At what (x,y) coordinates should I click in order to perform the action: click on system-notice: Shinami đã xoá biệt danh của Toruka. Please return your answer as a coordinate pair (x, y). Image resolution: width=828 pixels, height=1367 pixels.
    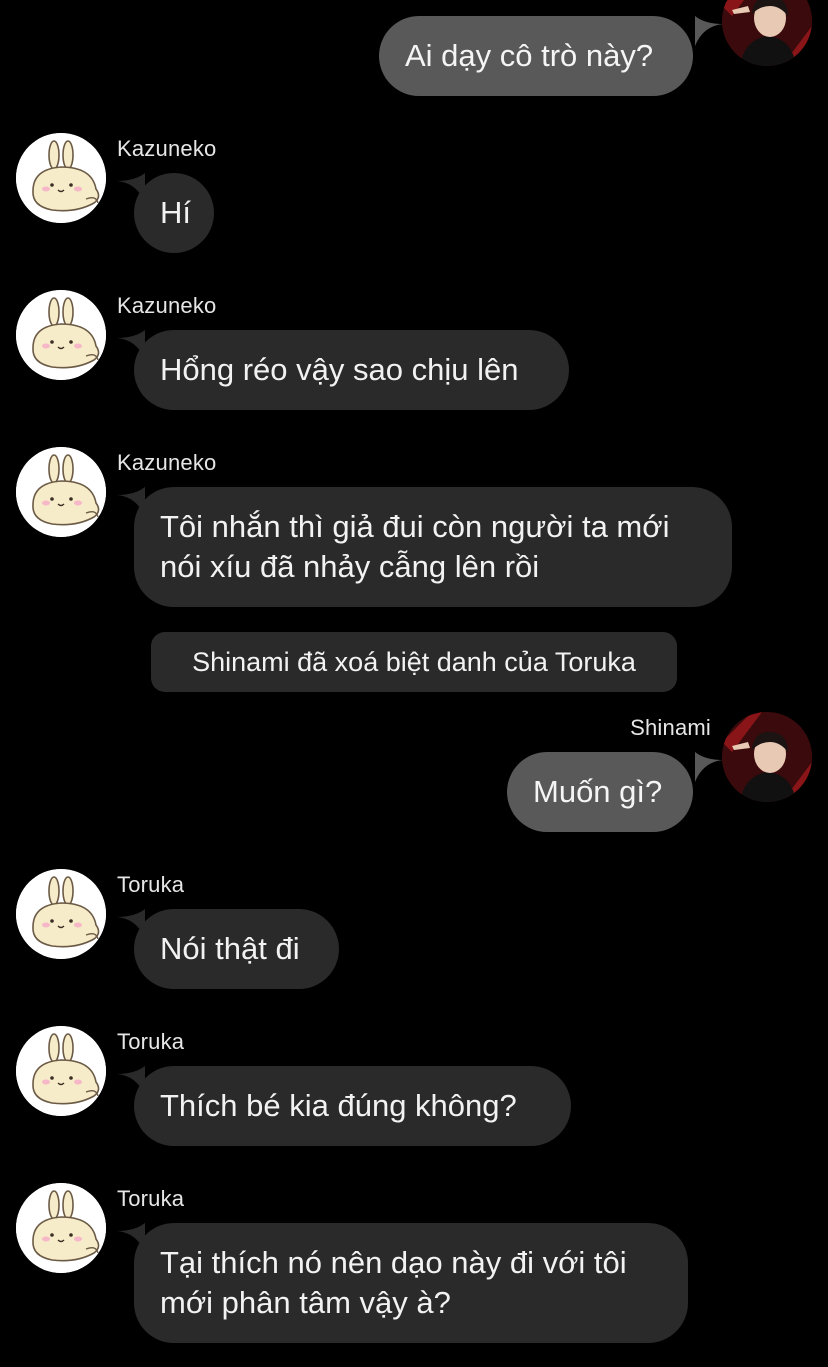
    Looking at the image, I should click on (414, 662).